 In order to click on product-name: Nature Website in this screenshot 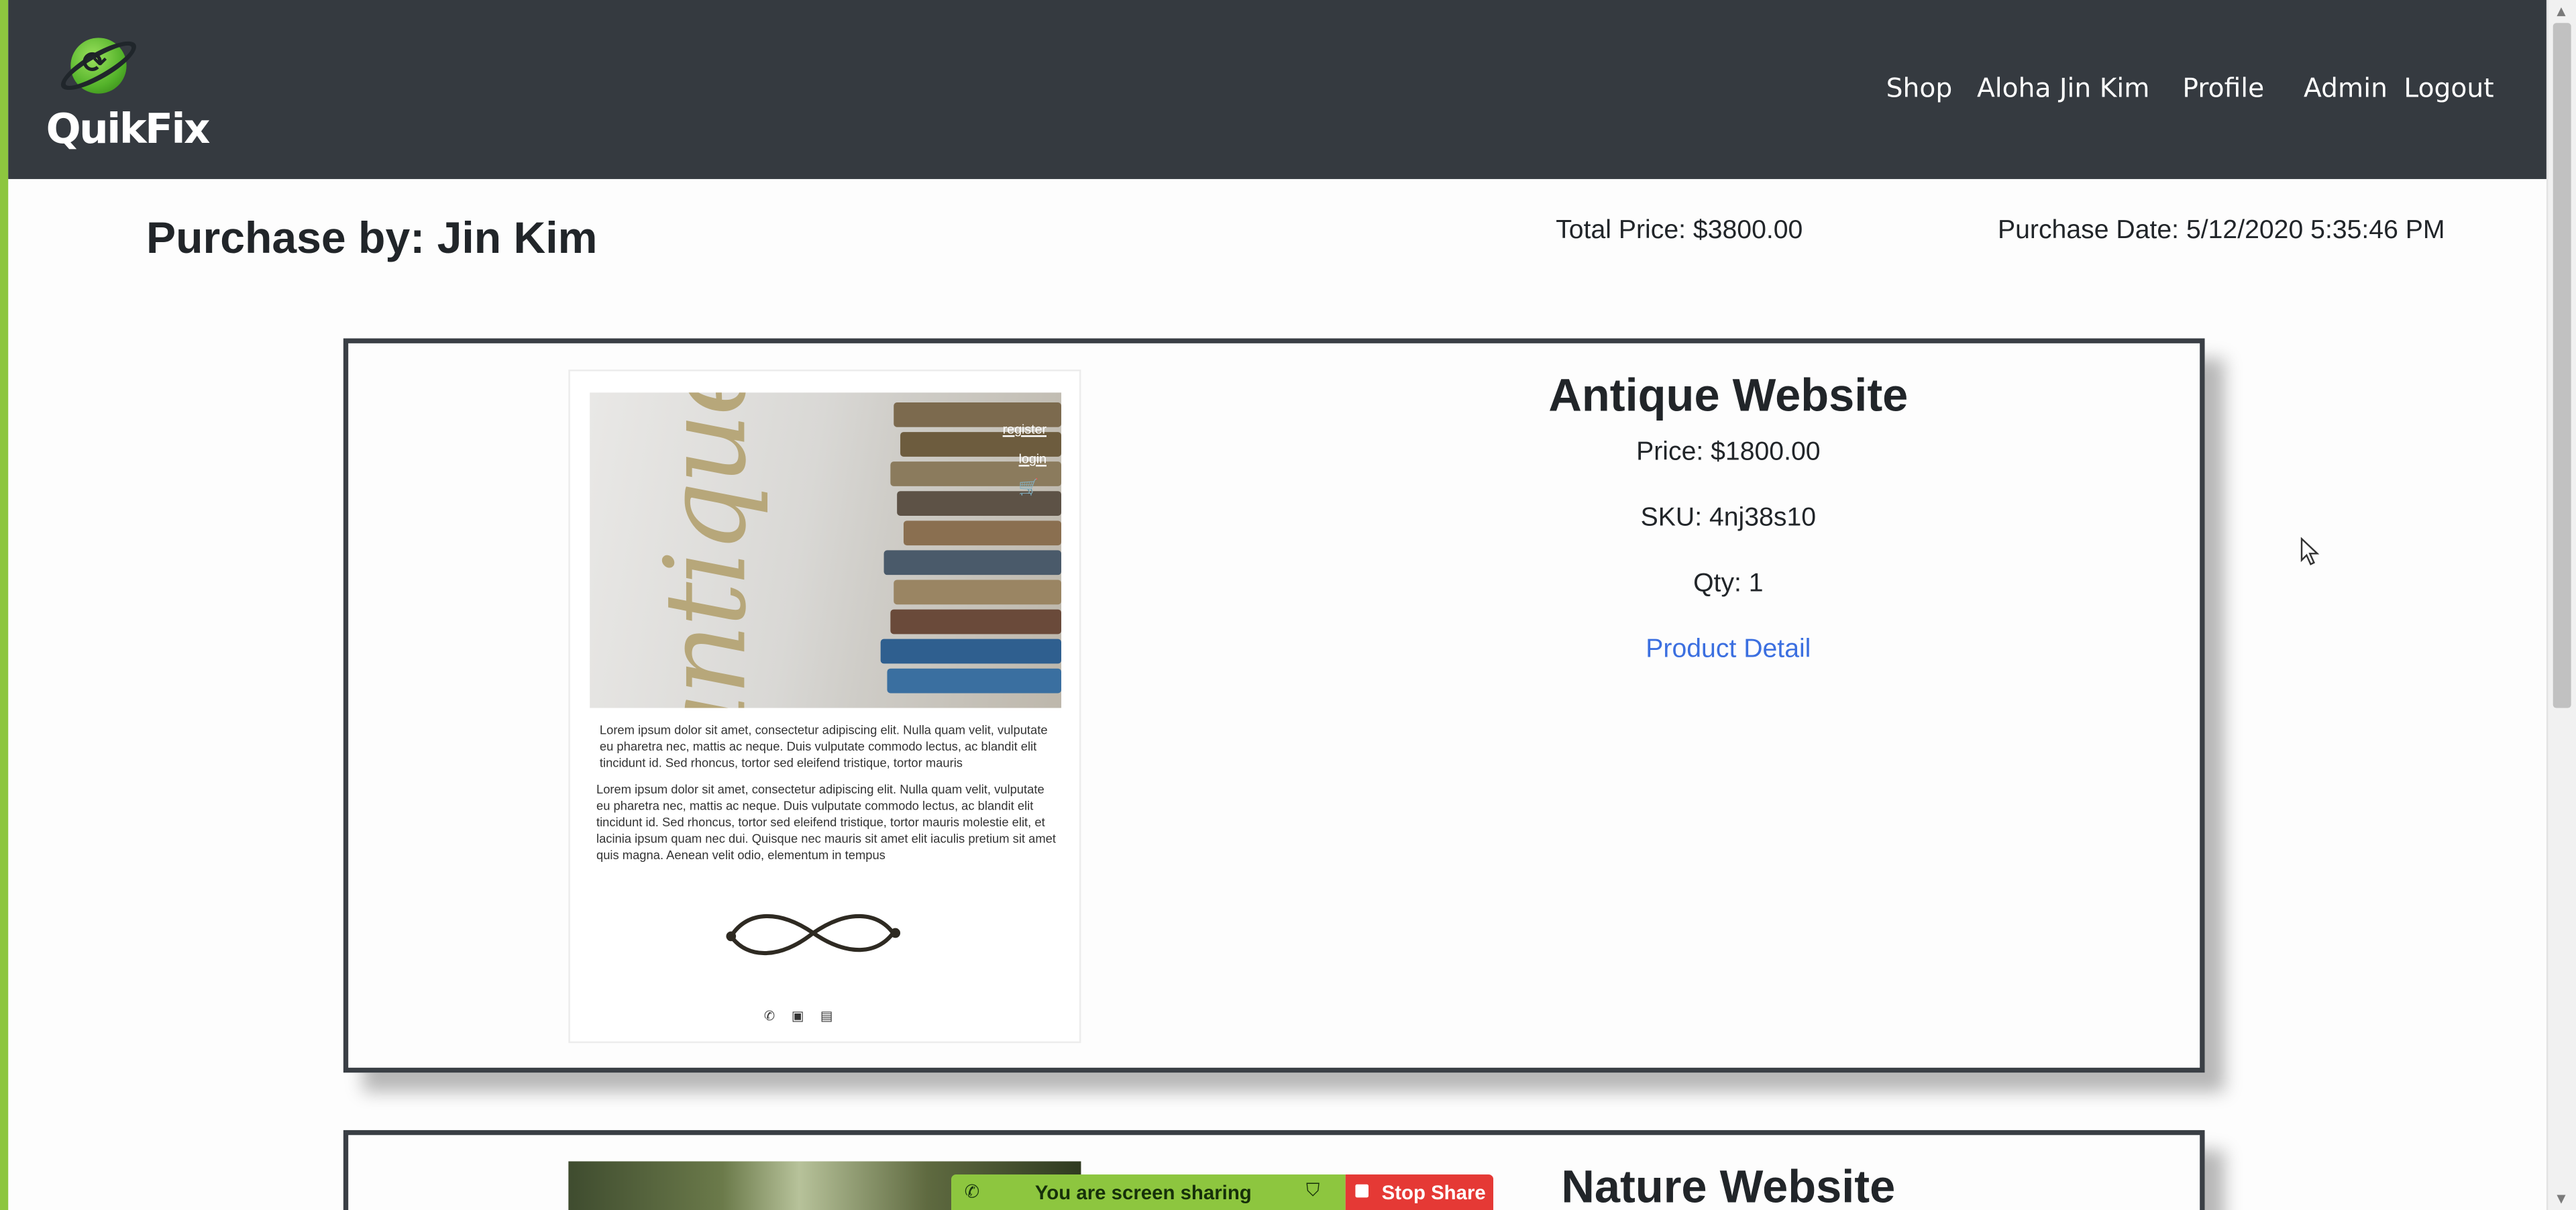, I will do `click(1728, 1185)`.